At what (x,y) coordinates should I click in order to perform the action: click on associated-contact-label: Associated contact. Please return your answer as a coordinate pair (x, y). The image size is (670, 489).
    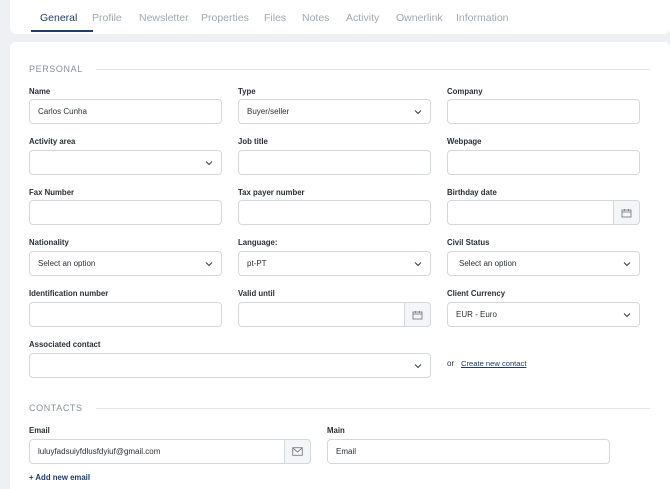
    Looking at the image, I should click on (65, 344).